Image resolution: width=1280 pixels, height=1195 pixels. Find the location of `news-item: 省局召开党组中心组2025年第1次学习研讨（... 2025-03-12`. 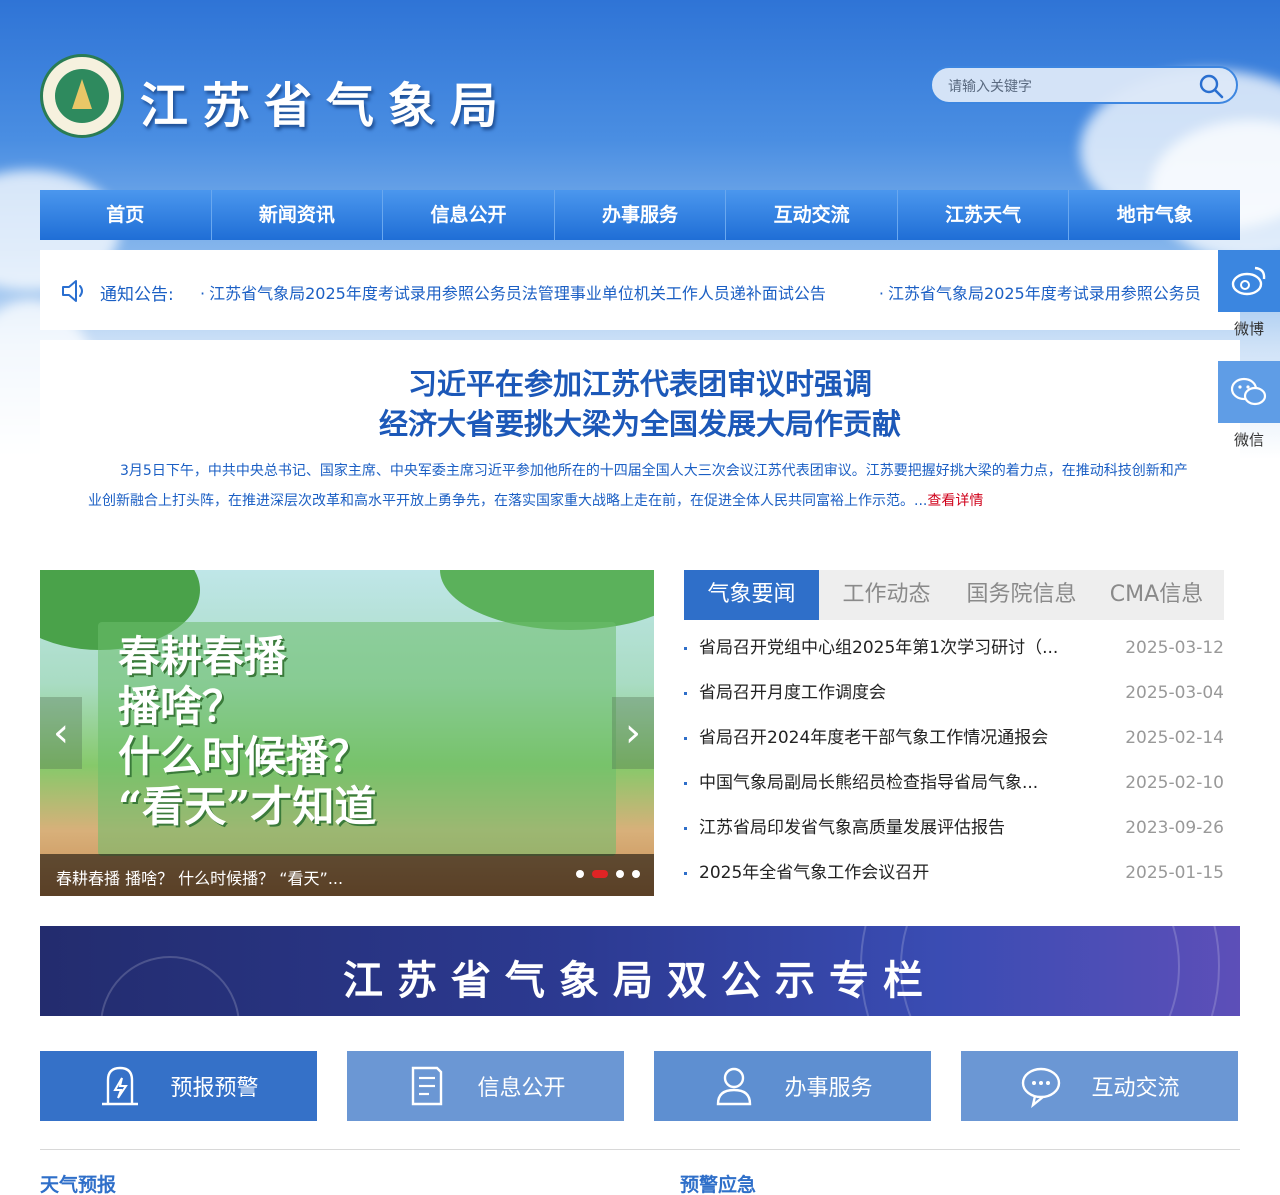

news-item: 省局召开党组中心组2025年第1次学习研讨（... 2025-03-12 is located at coordinates (954, 648).